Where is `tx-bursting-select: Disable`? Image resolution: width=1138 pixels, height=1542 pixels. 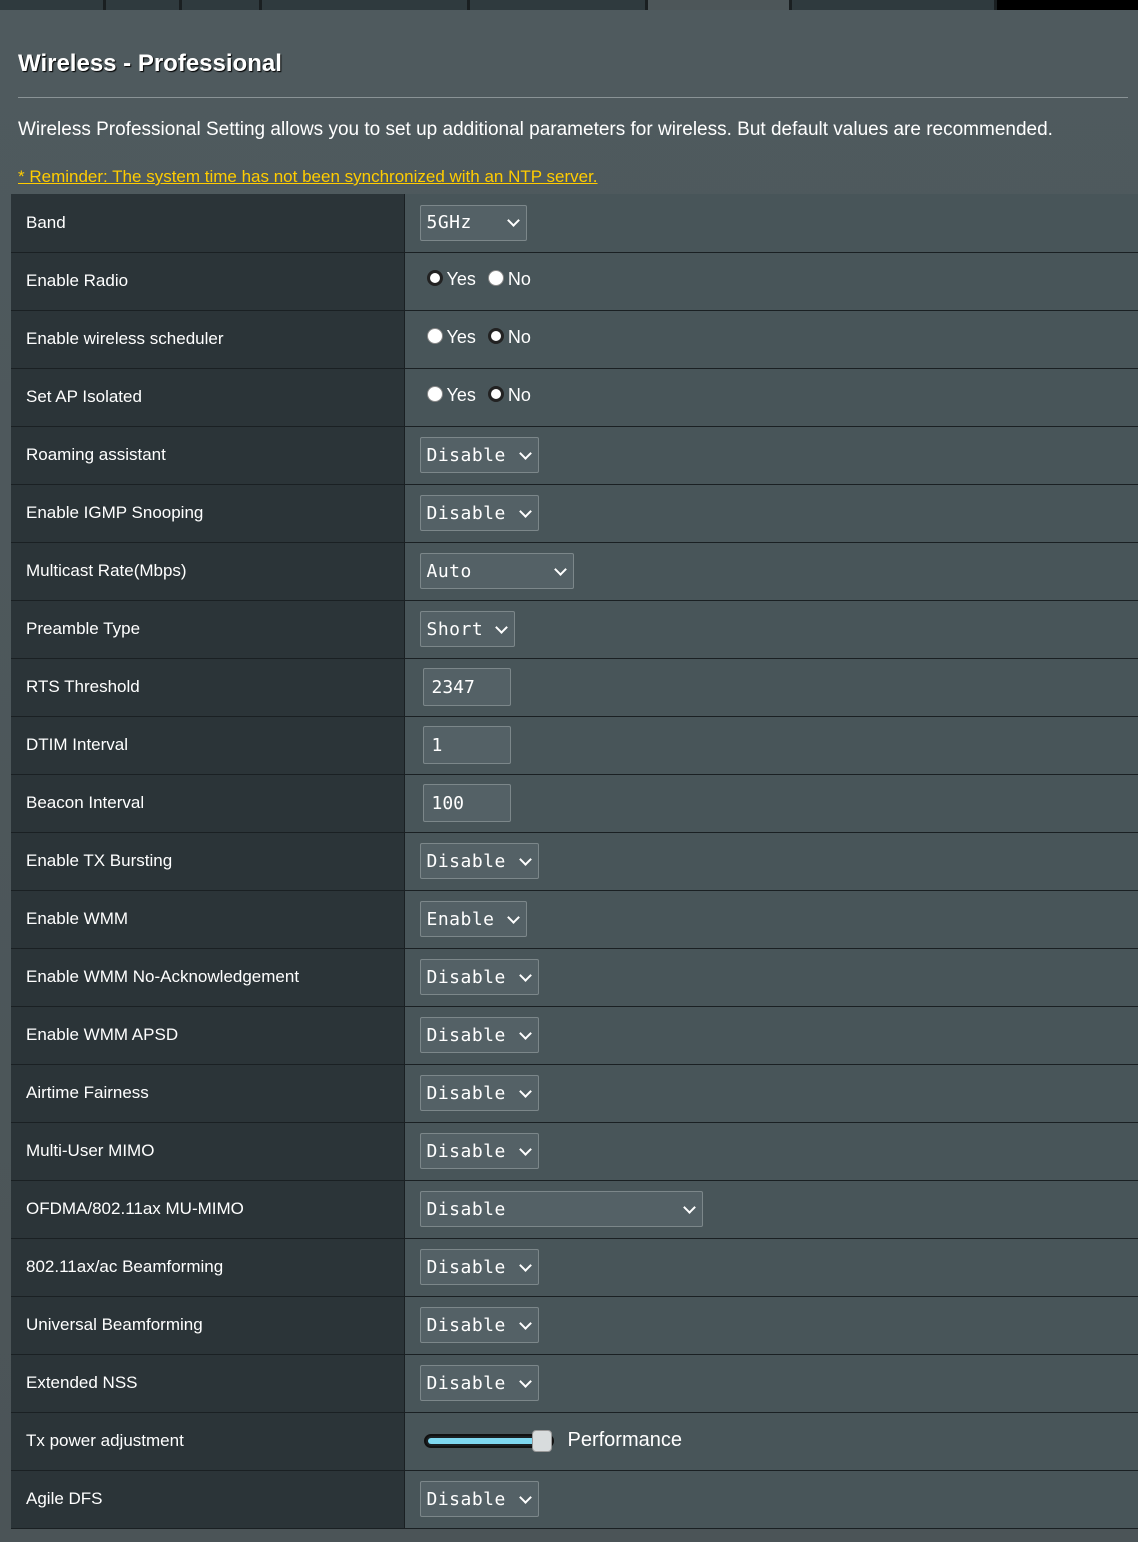
tx-bursting-select: Disable is located at coordinates (479, 861).